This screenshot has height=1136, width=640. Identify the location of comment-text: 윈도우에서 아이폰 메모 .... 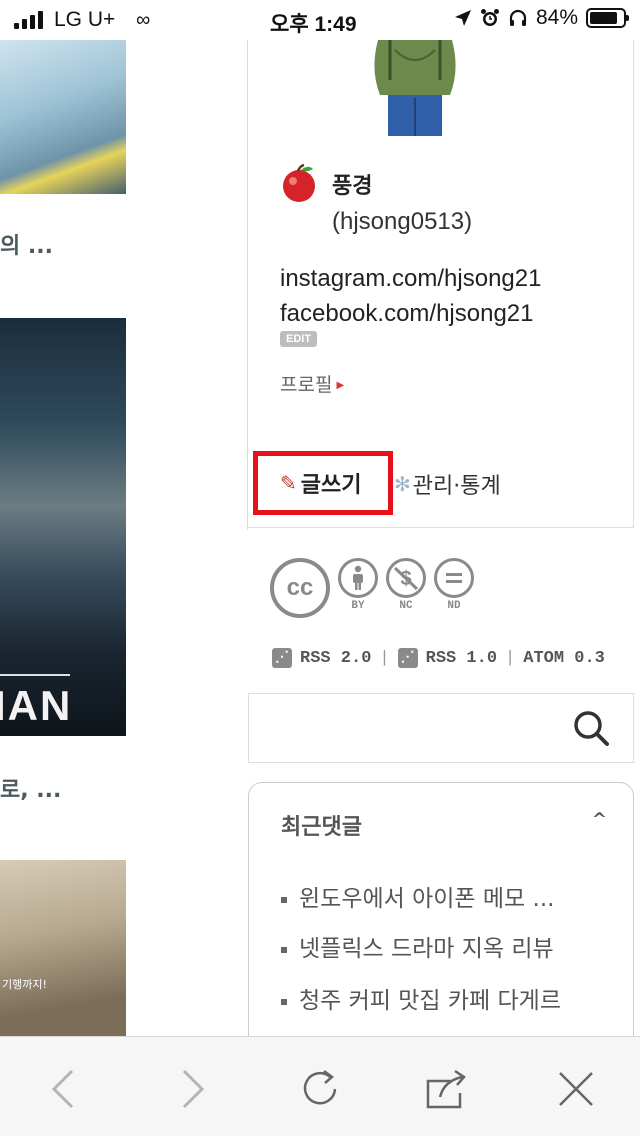
(427, 899).